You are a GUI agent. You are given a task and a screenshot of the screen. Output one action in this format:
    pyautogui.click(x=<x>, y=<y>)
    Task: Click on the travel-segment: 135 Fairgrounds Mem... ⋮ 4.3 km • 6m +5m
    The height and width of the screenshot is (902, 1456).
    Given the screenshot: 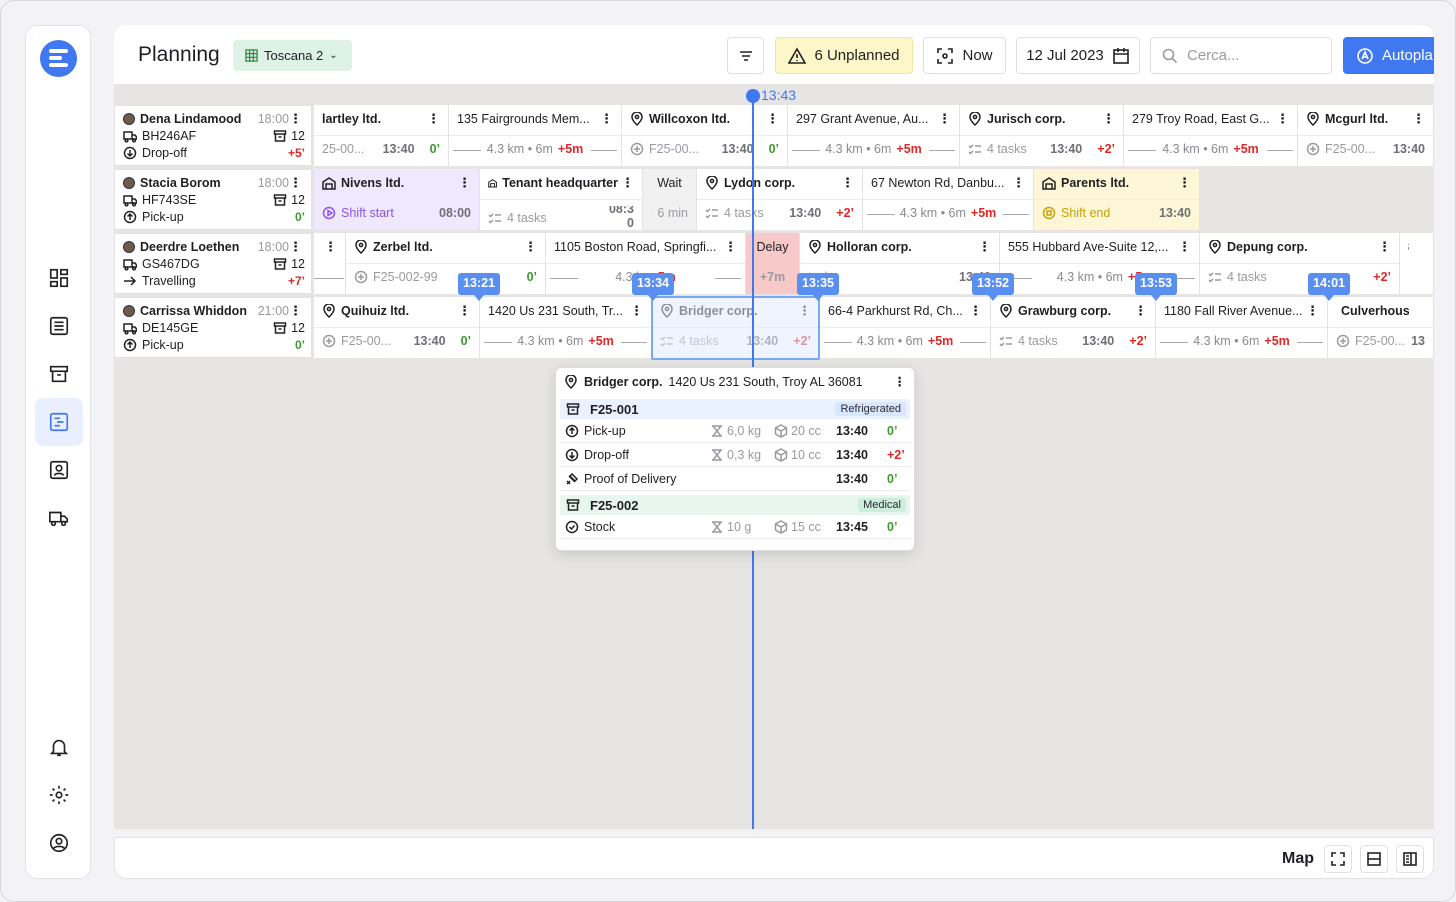 What is the action you would take?
    pyautogui.click(x=535, y=135)
    